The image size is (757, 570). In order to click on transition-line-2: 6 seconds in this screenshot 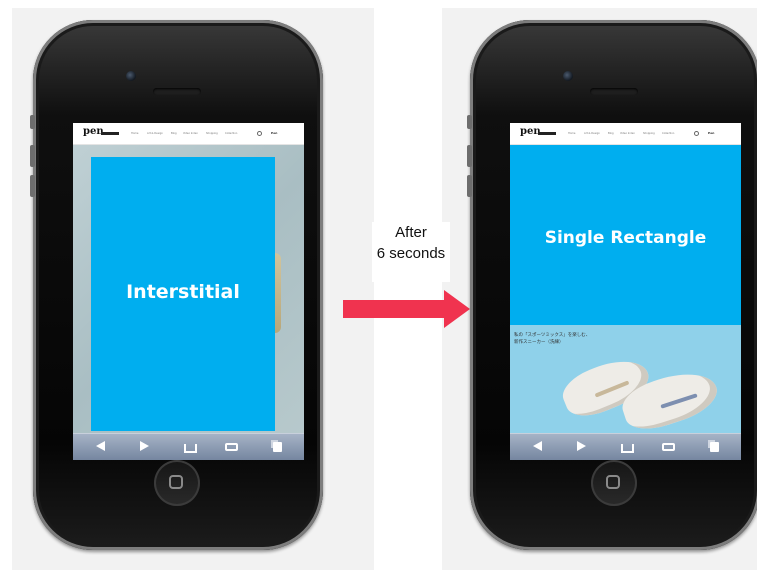, I will do `click(411, 253)`.